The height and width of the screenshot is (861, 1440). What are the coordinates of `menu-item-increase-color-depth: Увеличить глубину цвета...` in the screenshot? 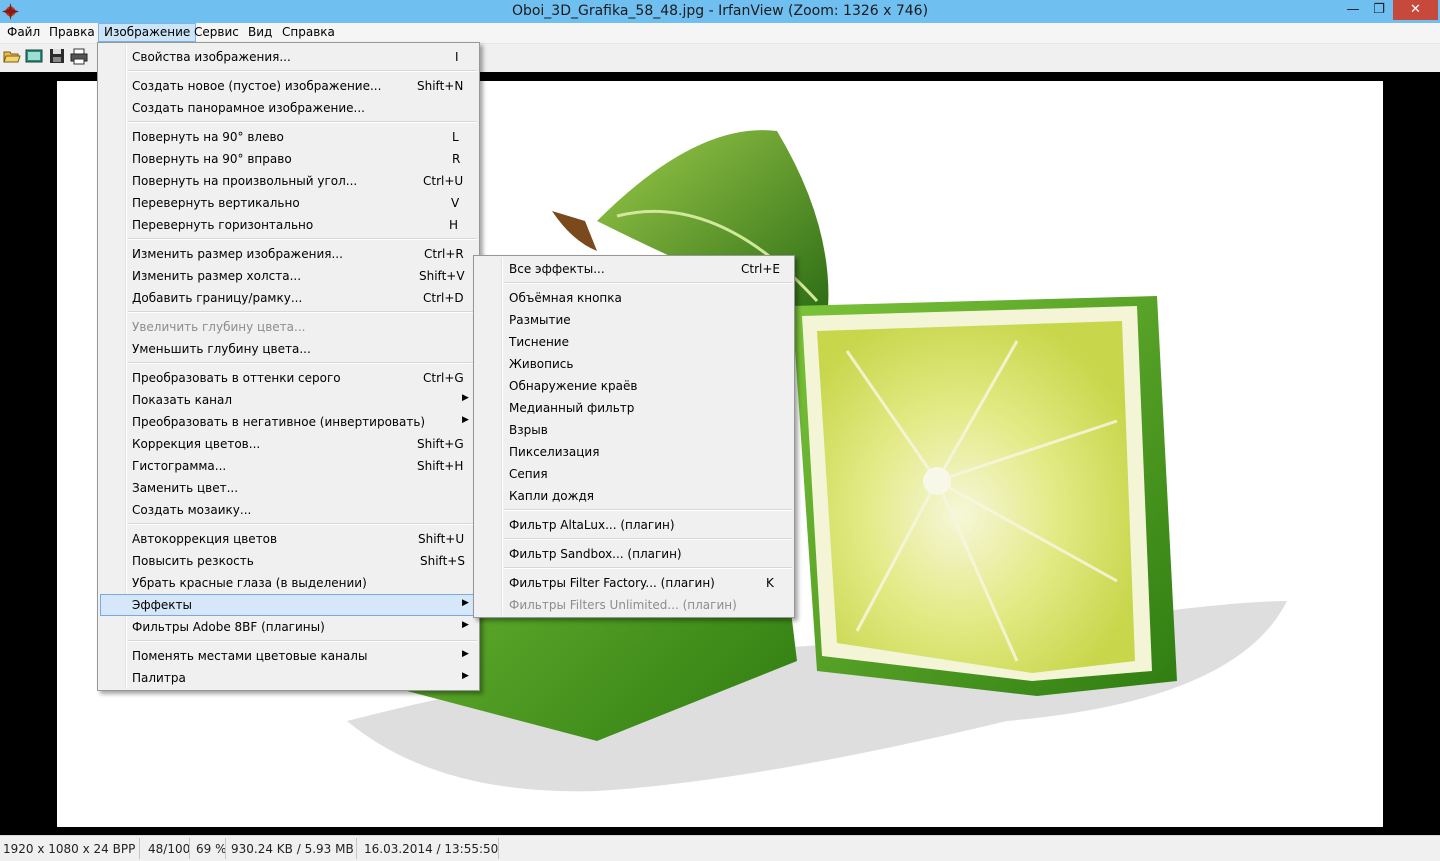 It's located at (288, 327).